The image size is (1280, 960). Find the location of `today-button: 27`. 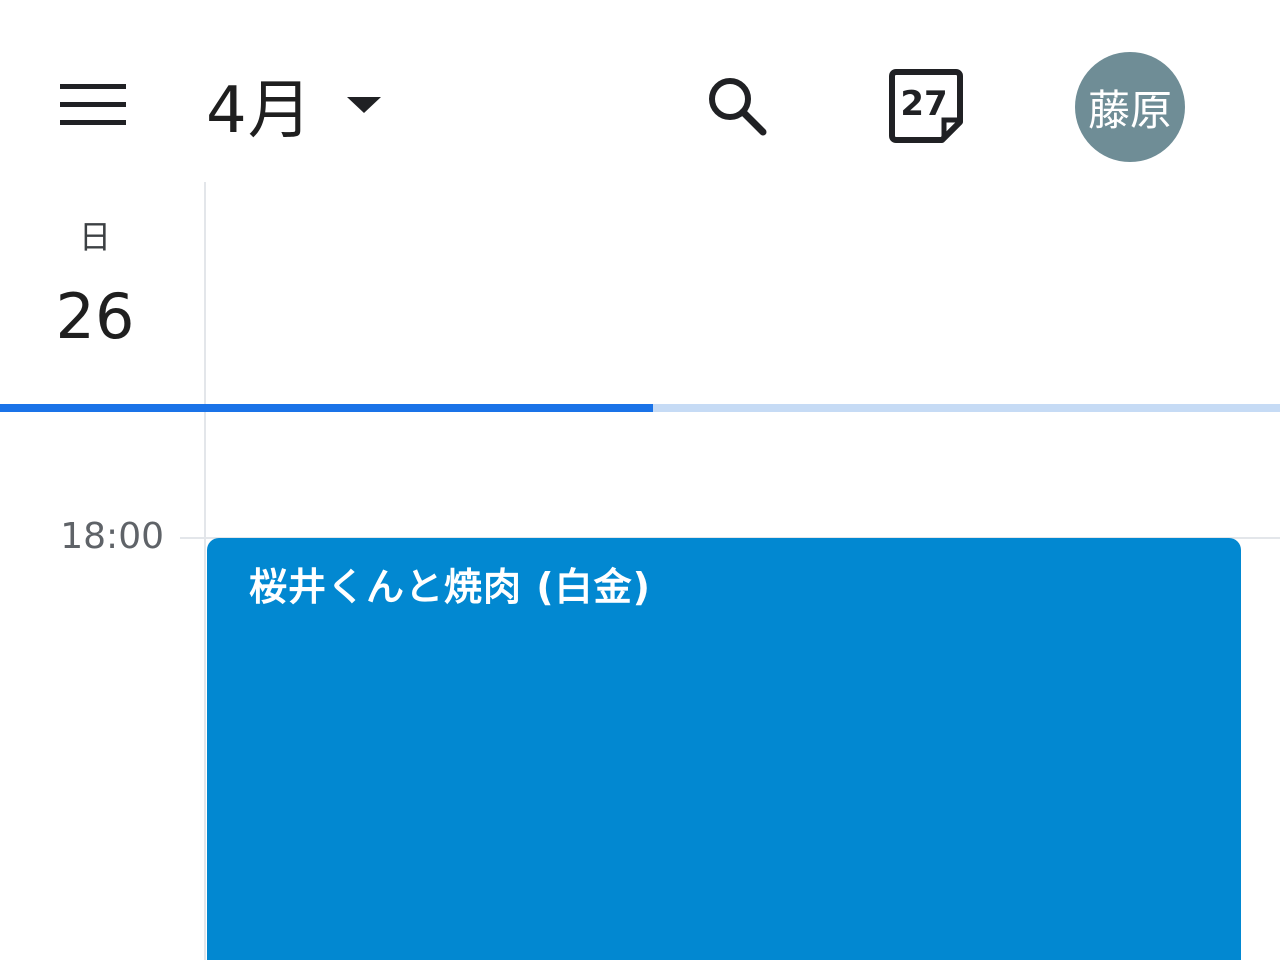

today-button: 27 is located at coordinates (926, 106).